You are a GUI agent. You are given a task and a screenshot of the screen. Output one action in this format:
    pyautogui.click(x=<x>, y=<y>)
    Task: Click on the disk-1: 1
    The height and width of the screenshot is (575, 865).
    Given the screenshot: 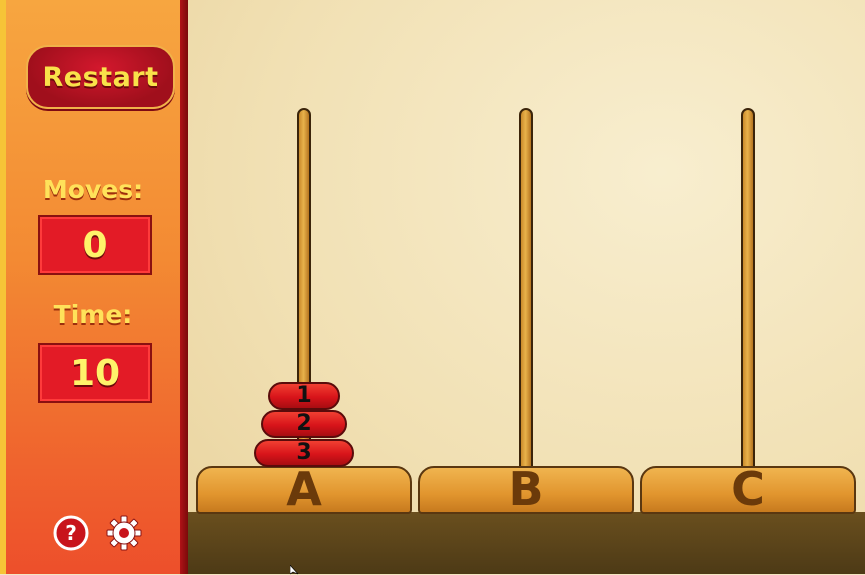 What is the action you would take?
    pyautogui.click(x=304, y=396)
    